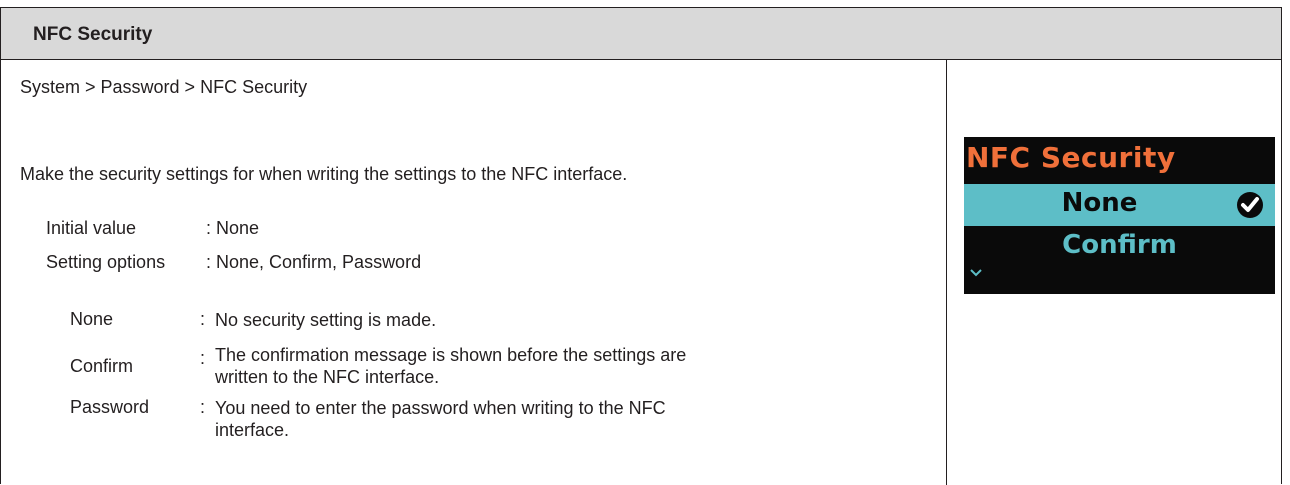 Image resolution: width=1290 pixels, height=485 pixels. What do you see at coordinates (91, 228) in the screenshot?
I see `initial-value-label: Initial value` at bounding box center [91, 228].